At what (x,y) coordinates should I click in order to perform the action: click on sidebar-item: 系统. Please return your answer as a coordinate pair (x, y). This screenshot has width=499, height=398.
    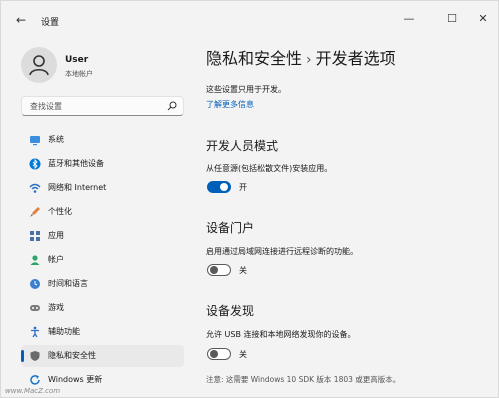
    Looking at the image, I should click on (102, 140).